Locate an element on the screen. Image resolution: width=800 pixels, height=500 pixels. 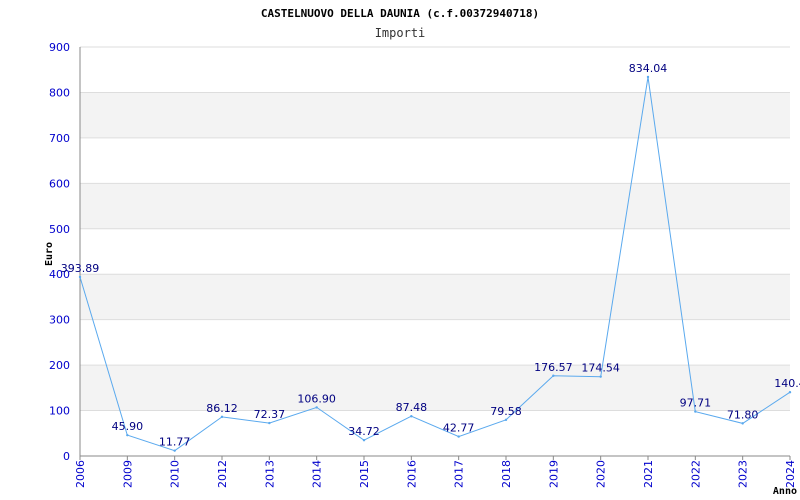
data-label: 11.77 is located at coordinates (175, 442).